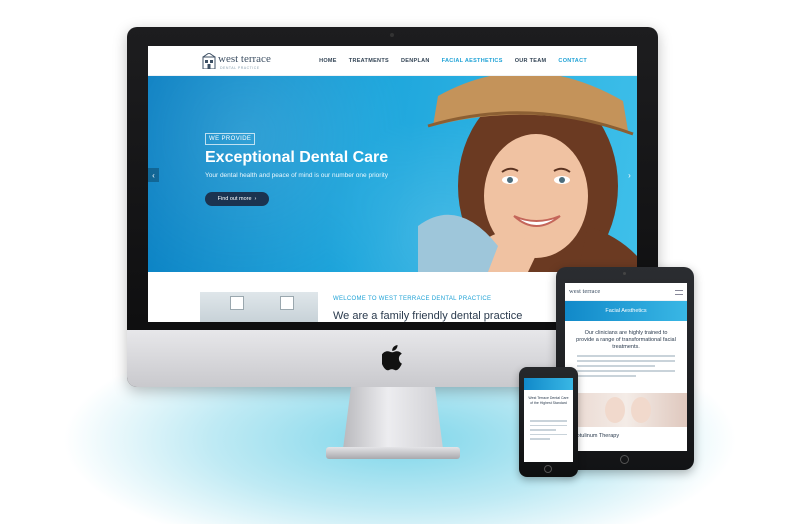 The image size is (786, 524). Describe the element at coordinates (234, 199) in the screenshot. I see `button-label: Find out more` at that location.